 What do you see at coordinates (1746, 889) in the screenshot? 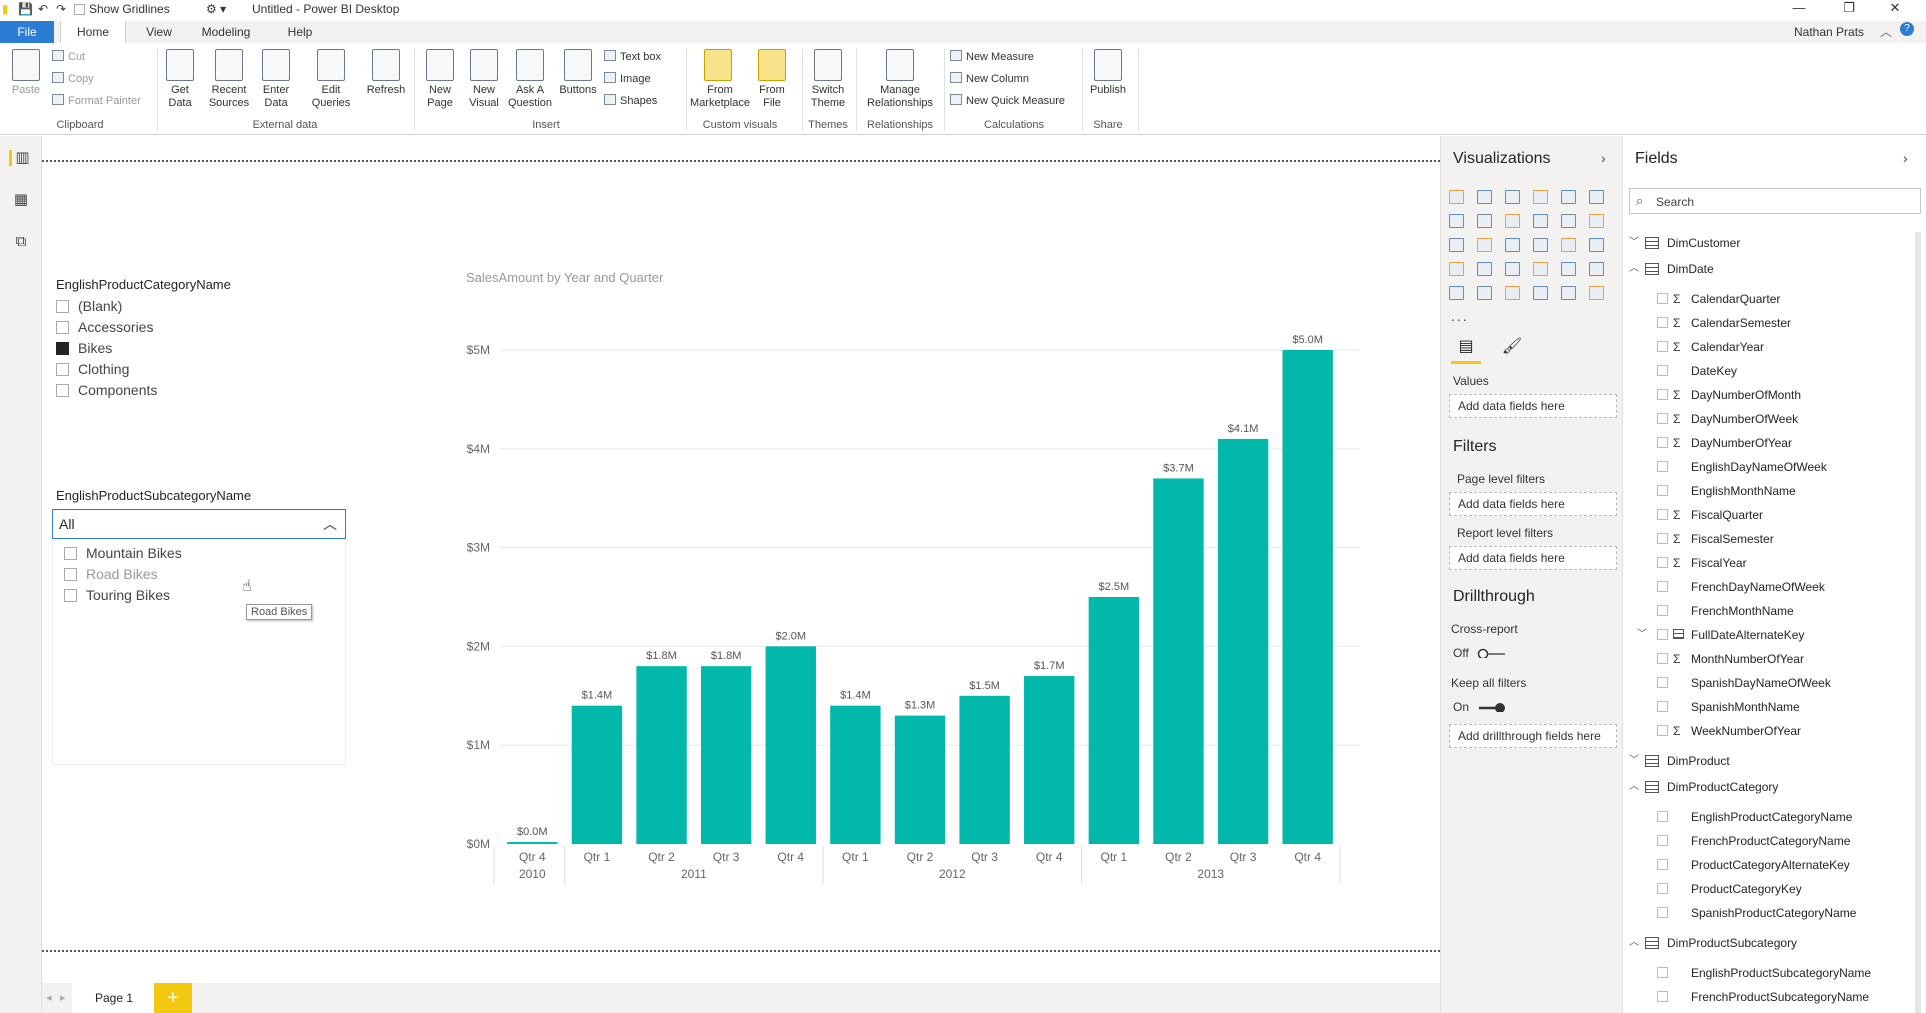
I see `field-name: ProductCategoryKey` at bounding box center [1746, 889].